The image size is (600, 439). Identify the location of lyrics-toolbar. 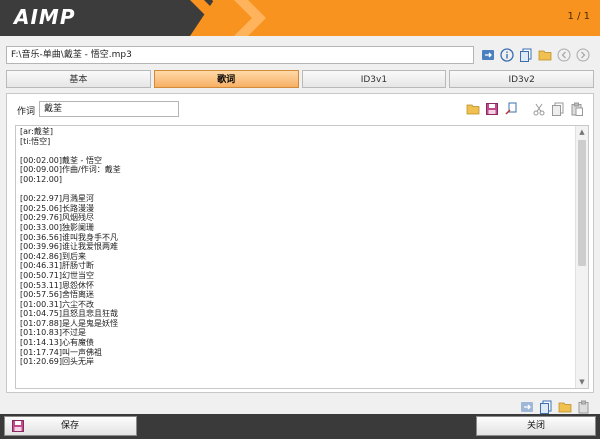
(525, 109).